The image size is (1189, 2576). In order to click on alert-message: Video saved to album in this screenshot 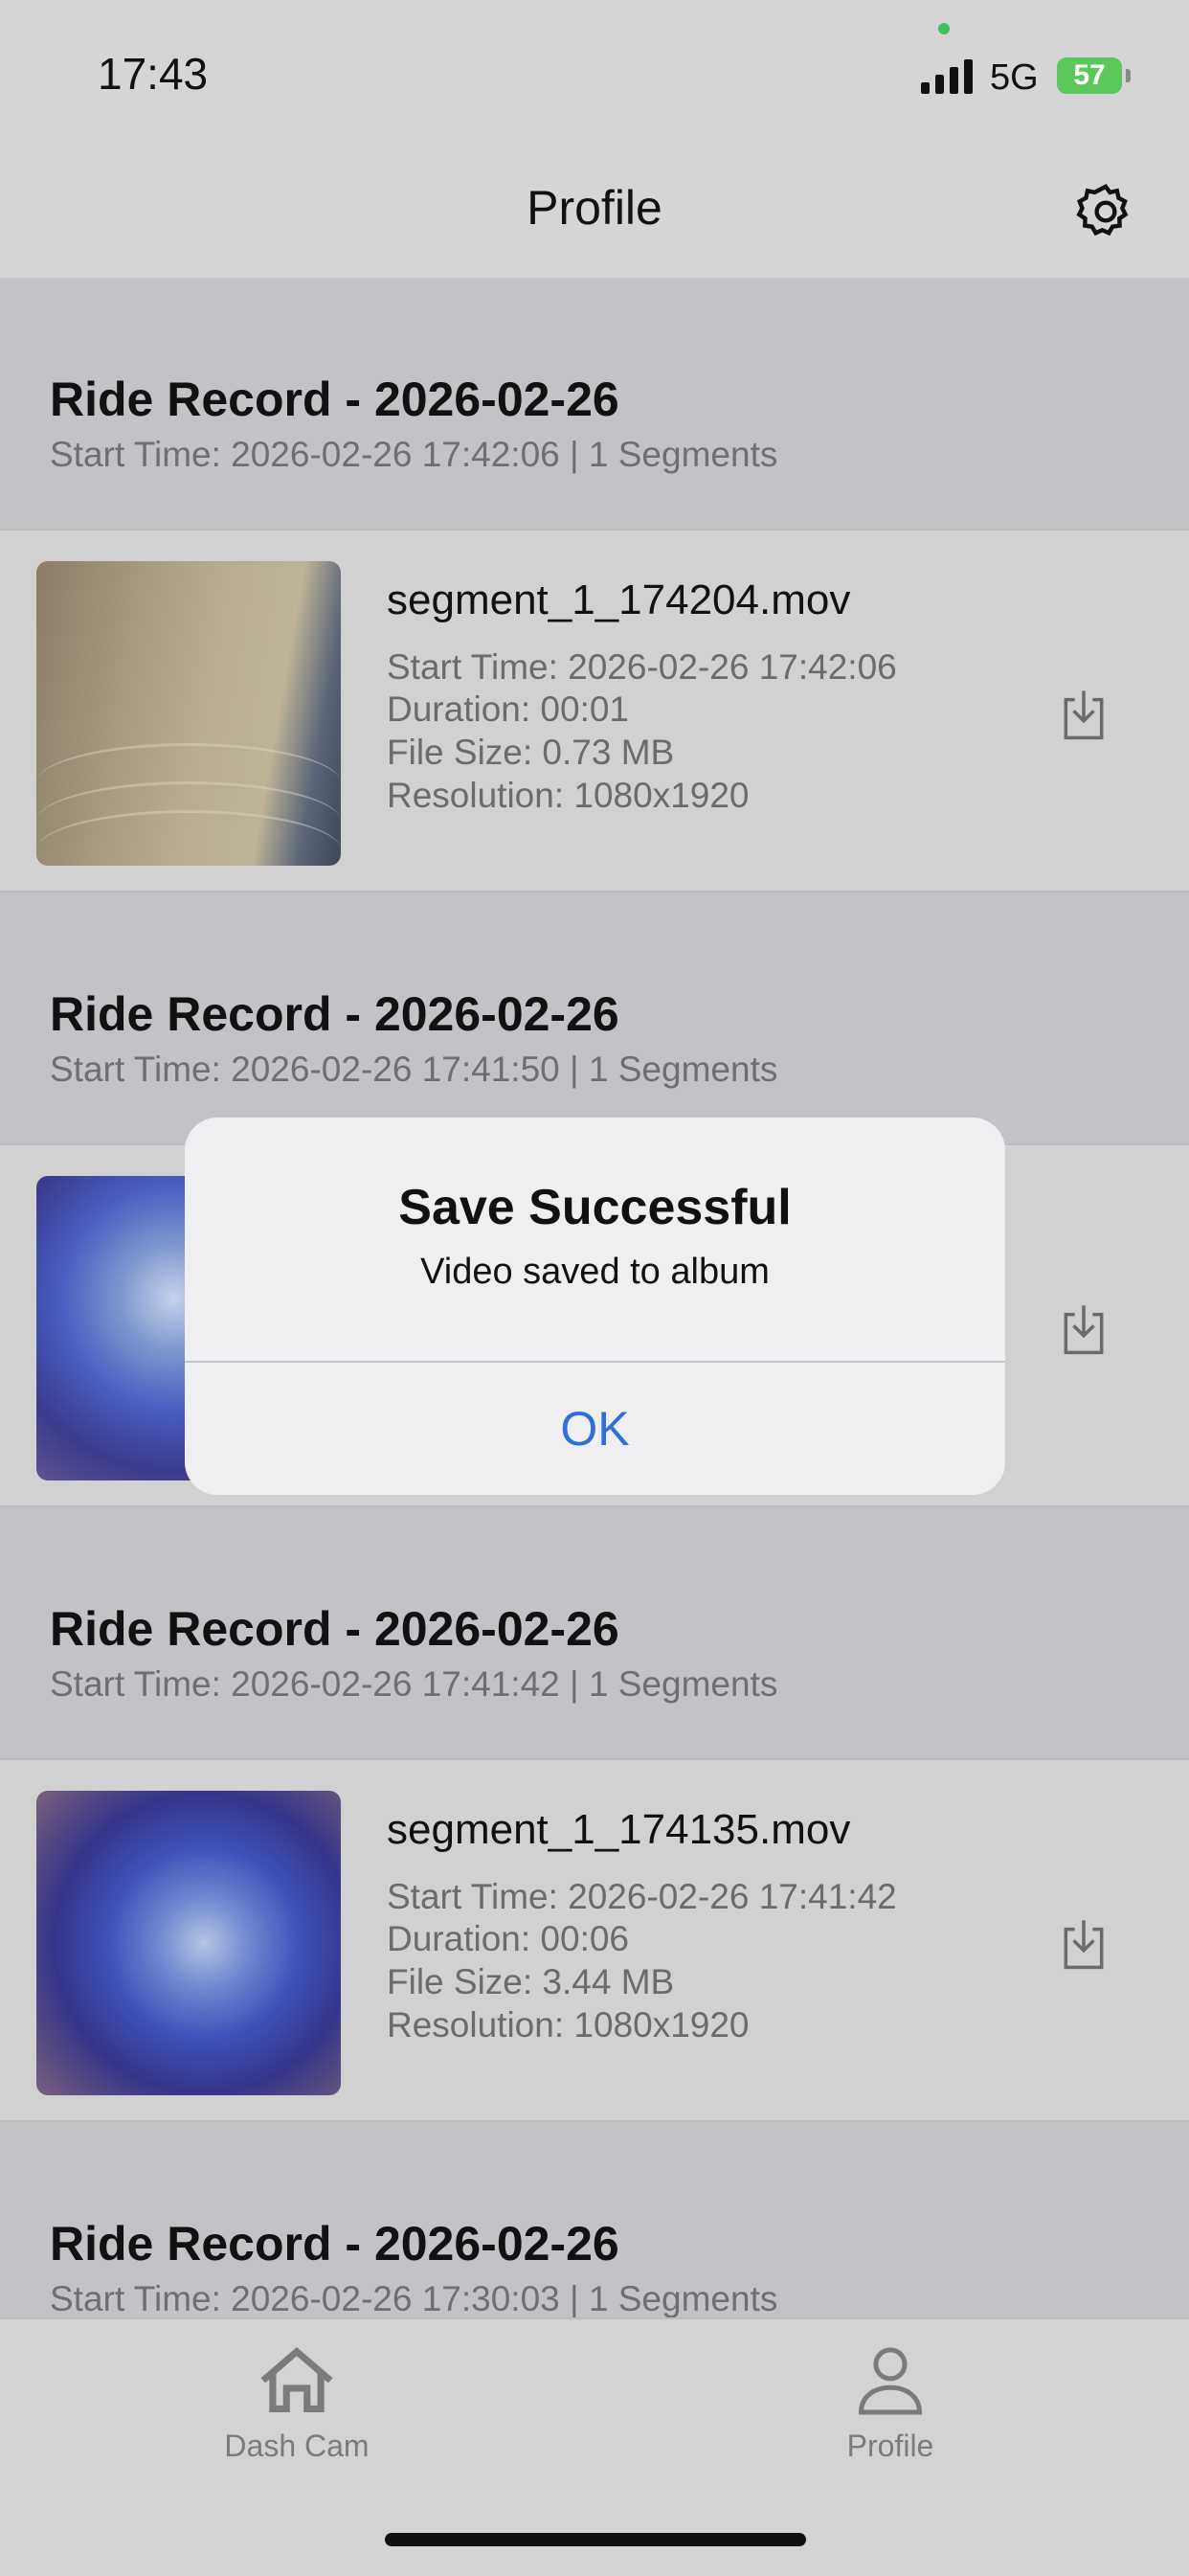, I will do `click(595, 1272)`.